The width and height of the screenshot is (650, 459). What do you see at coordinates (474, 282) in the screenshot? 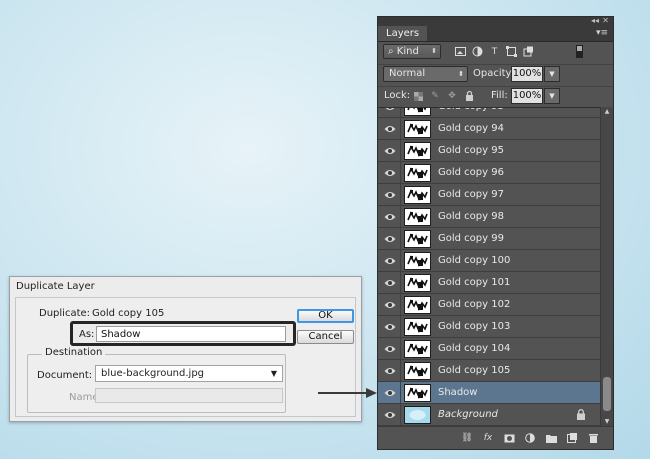
I see `layer-name: Gold copy 101` at bounding box center [474, 282].